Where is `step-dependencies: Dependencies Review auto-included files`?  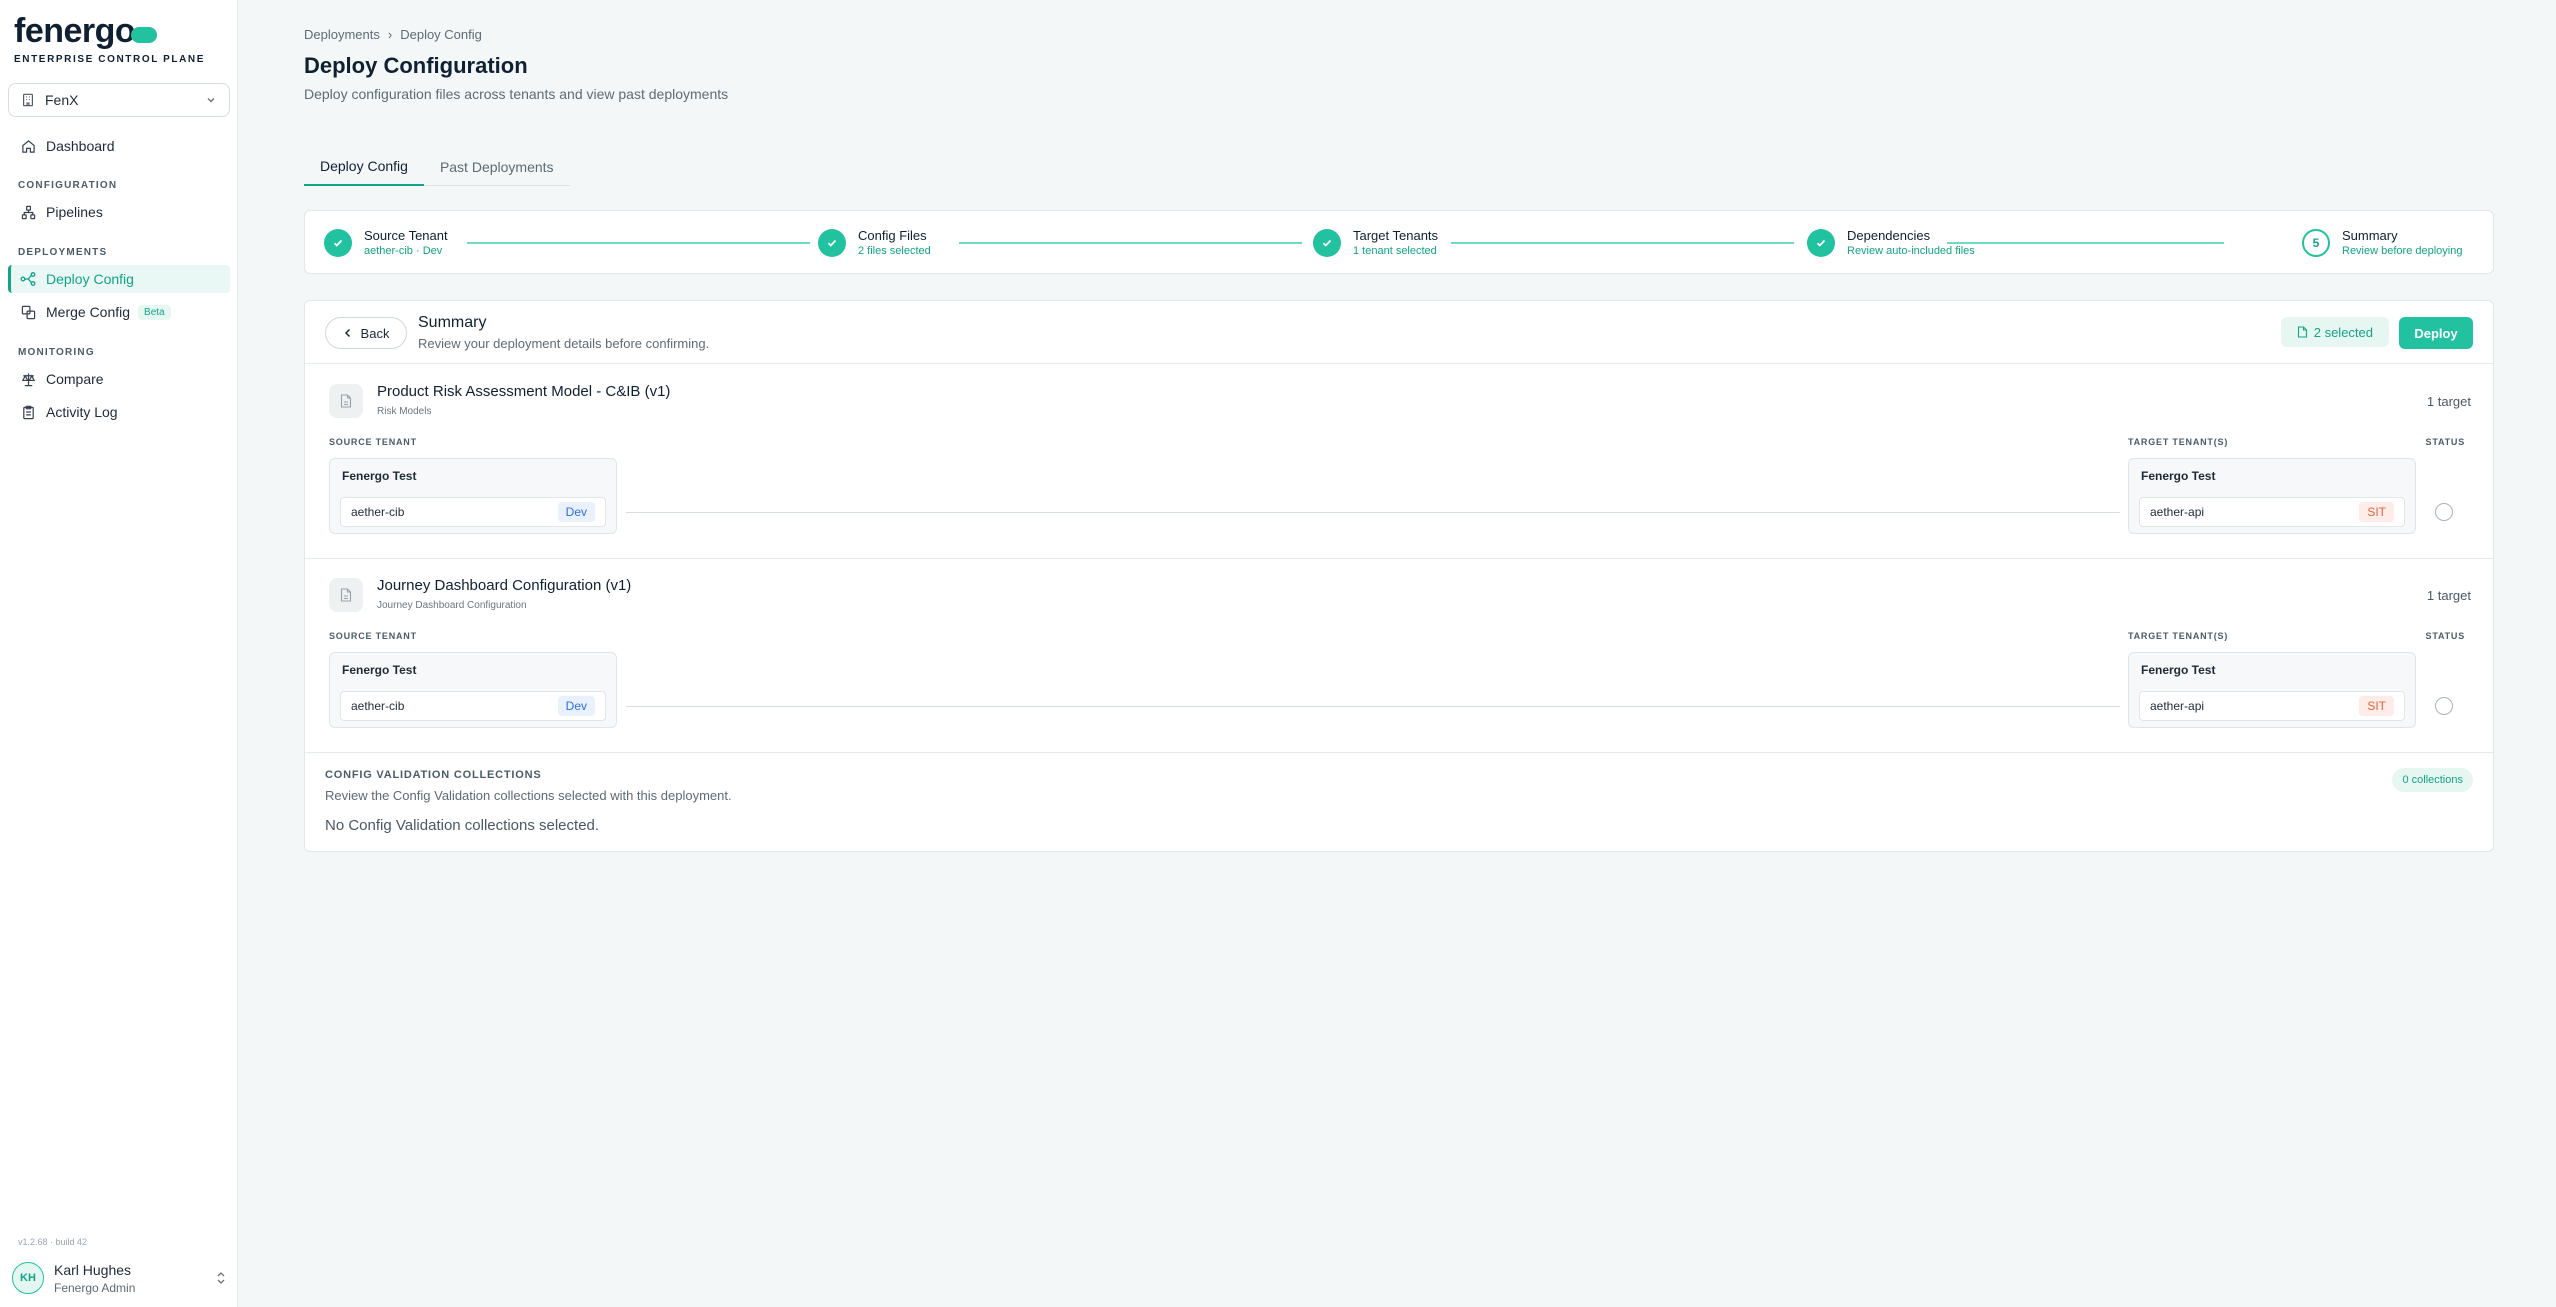
step-dependencies: Dependencies Review auto-included files is located at coordinates (1891, 242).